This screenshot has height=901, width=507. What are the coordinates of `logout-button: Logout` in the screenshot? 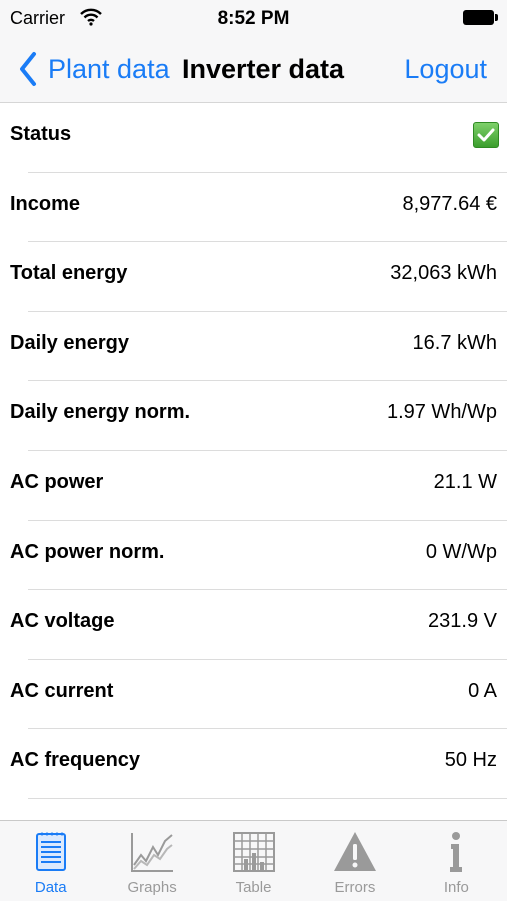 It's located at (445, 69).